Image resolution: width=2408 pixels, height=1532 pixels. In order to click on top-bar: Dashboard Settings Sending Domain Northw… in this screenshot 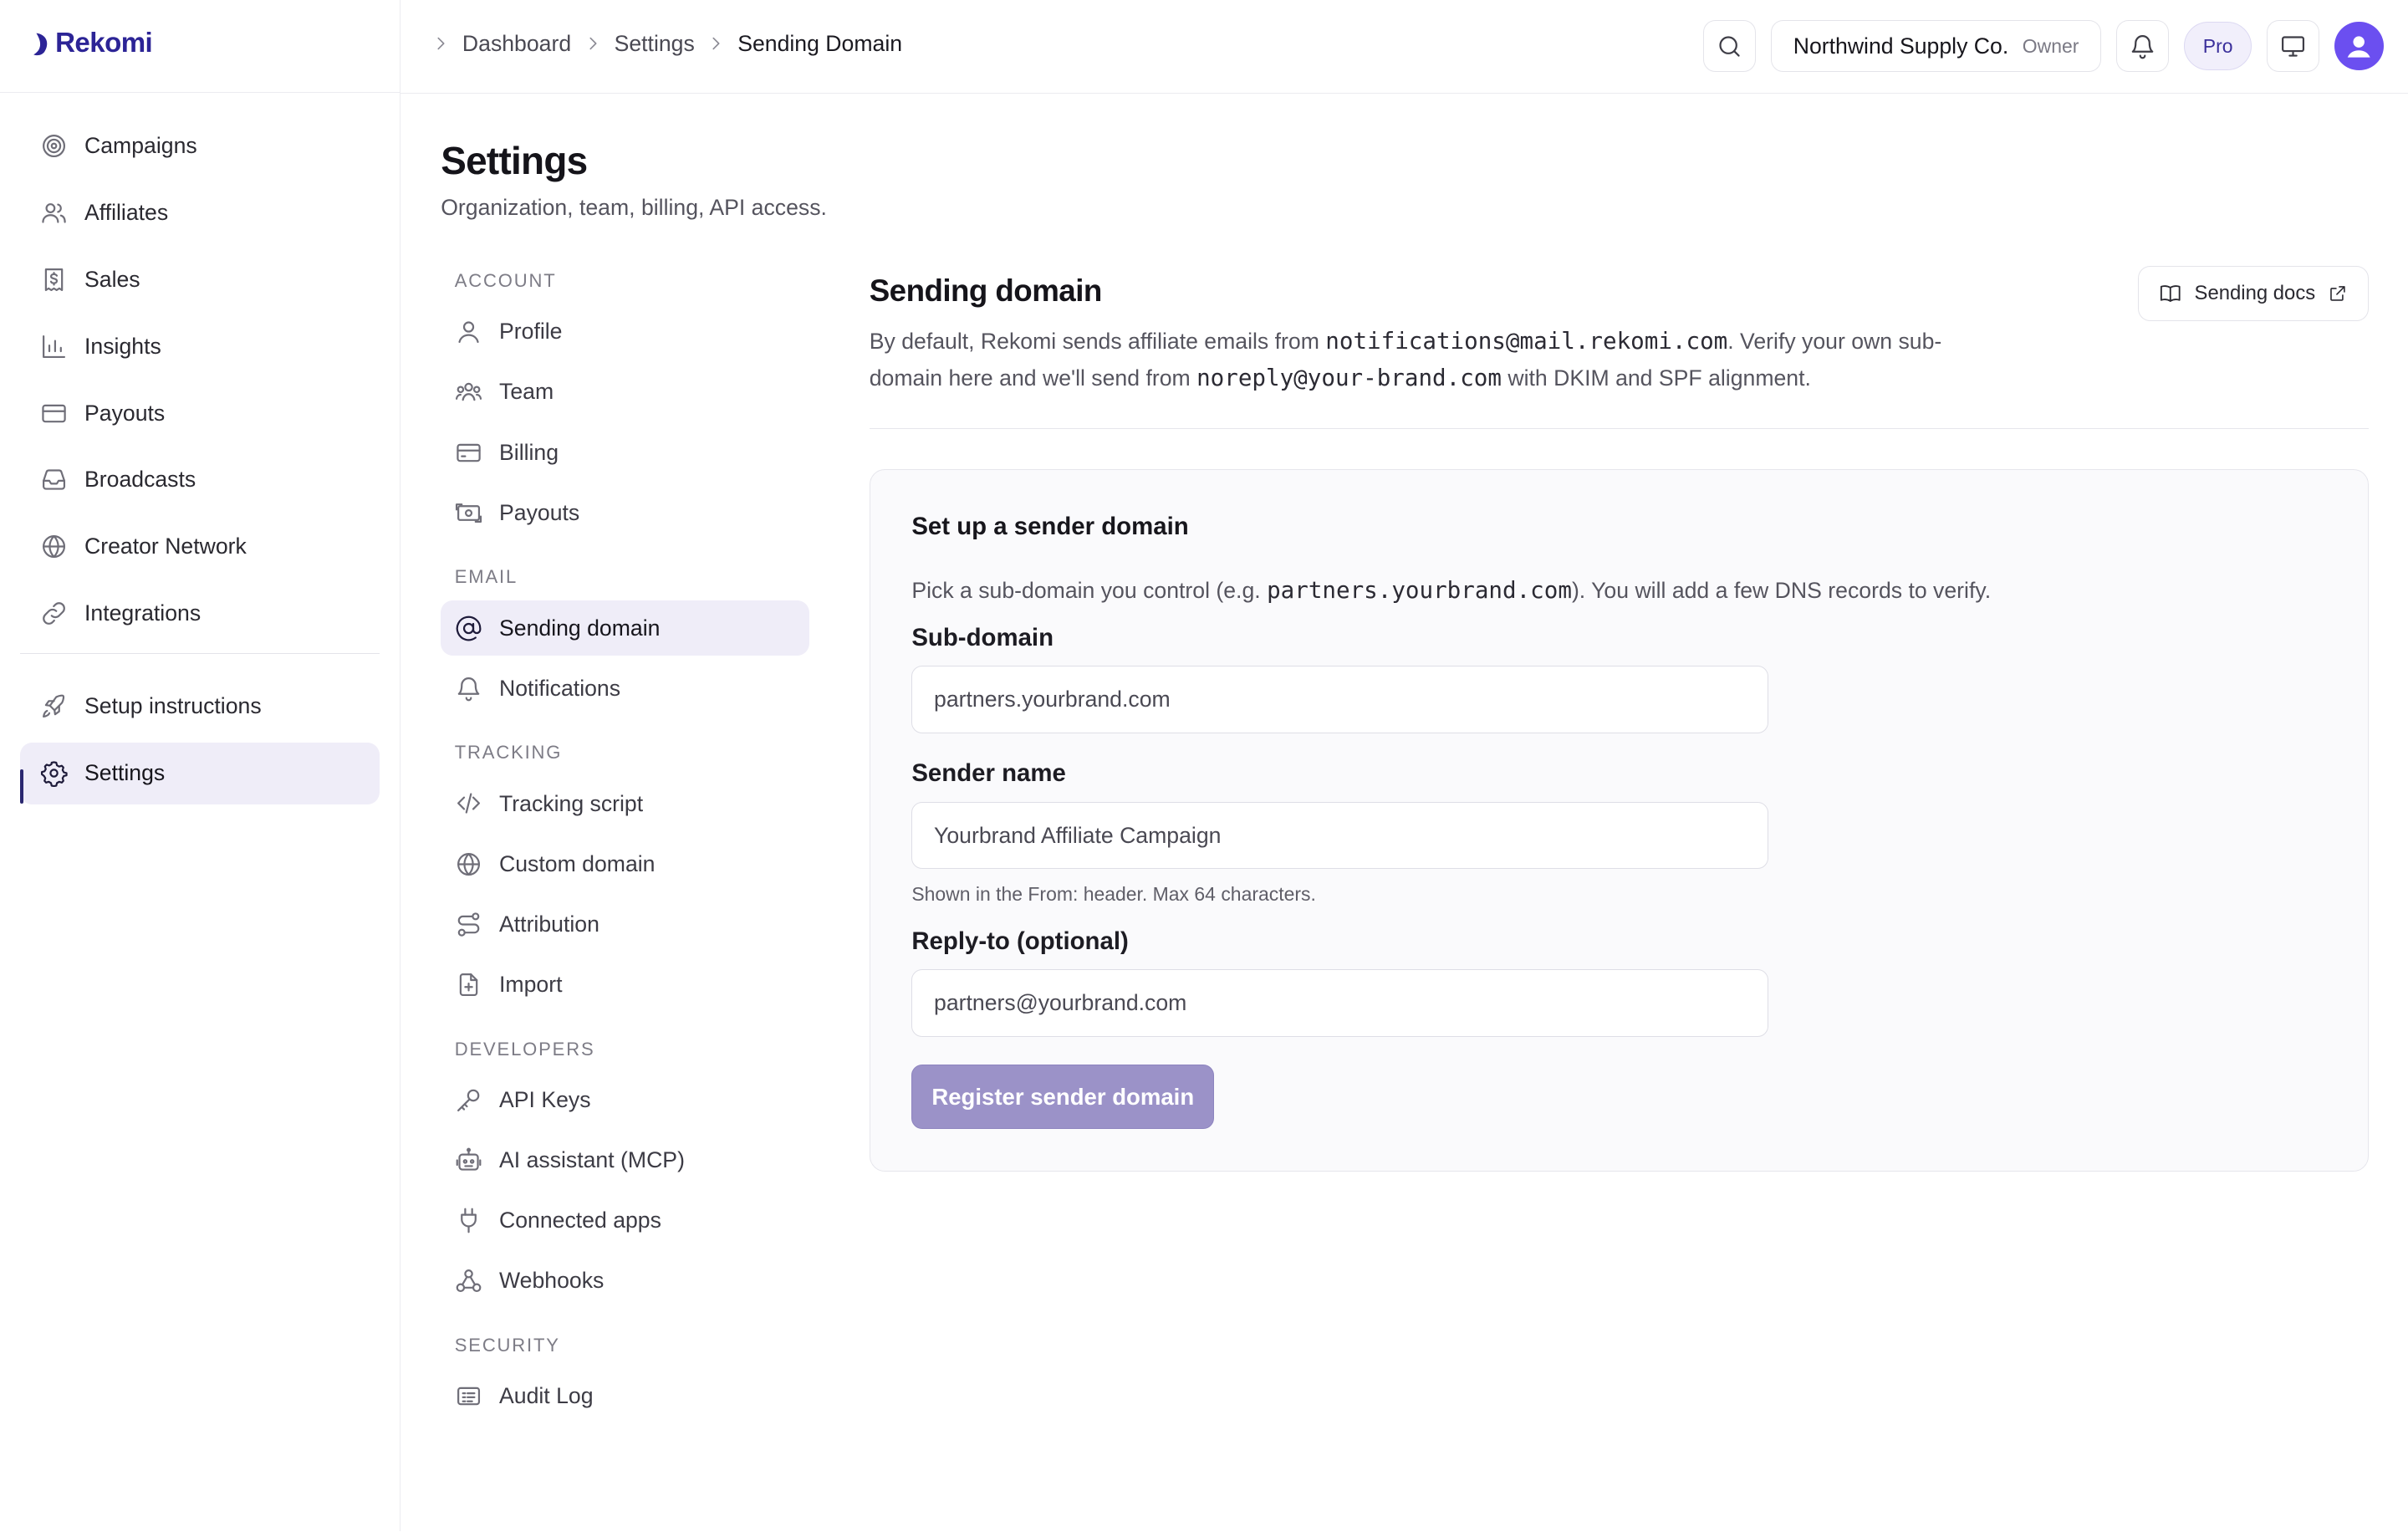, I will do `click(1404, 47)`.